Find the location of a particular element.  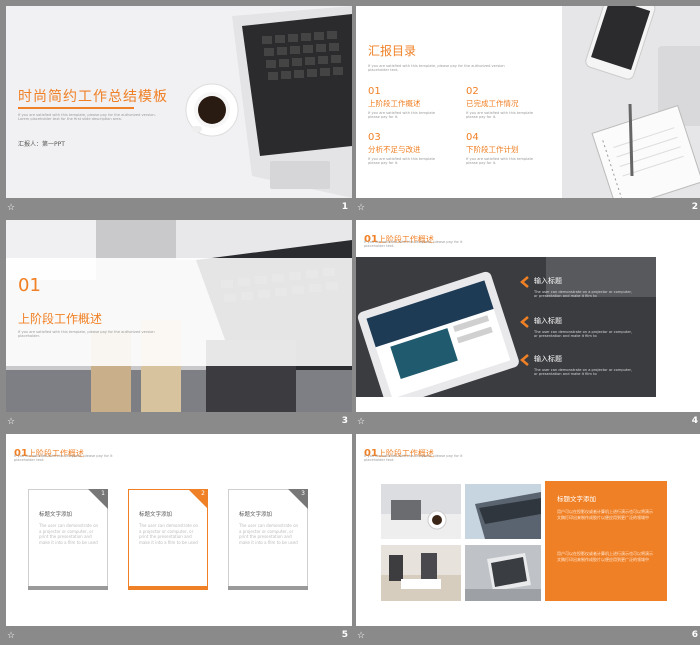

agenda-label: 下阶段工作计划 is located at coordinates (492, 149).